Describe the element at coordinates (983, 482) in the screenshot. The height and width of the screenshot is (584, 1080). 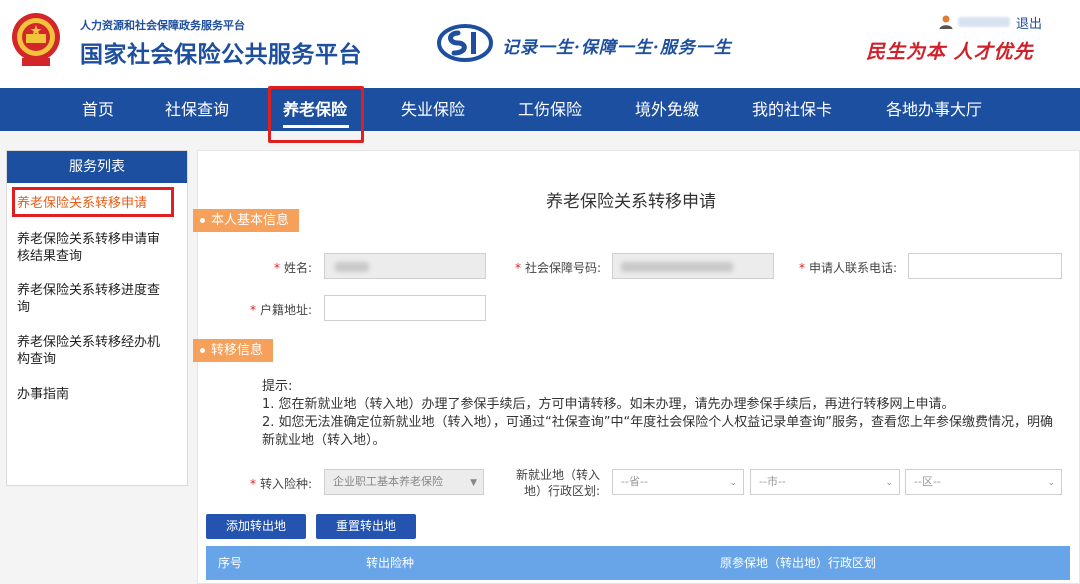
I see `district-select: --区-- ⌄` at that location.